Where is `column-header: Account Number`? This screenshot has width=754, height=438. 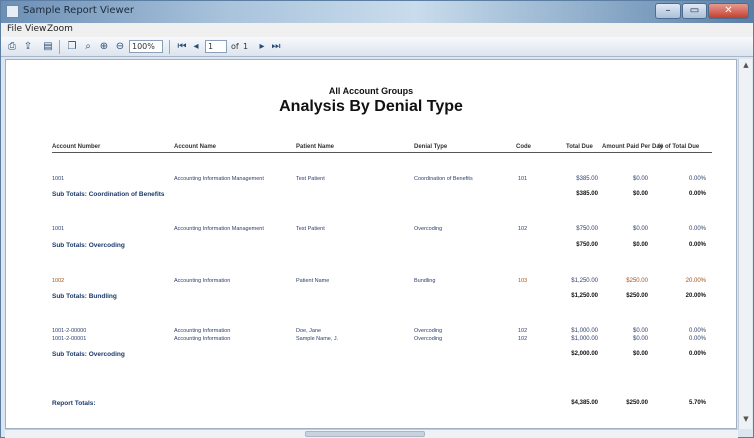
column-header: Account Number is located at coordinates (76, 147).